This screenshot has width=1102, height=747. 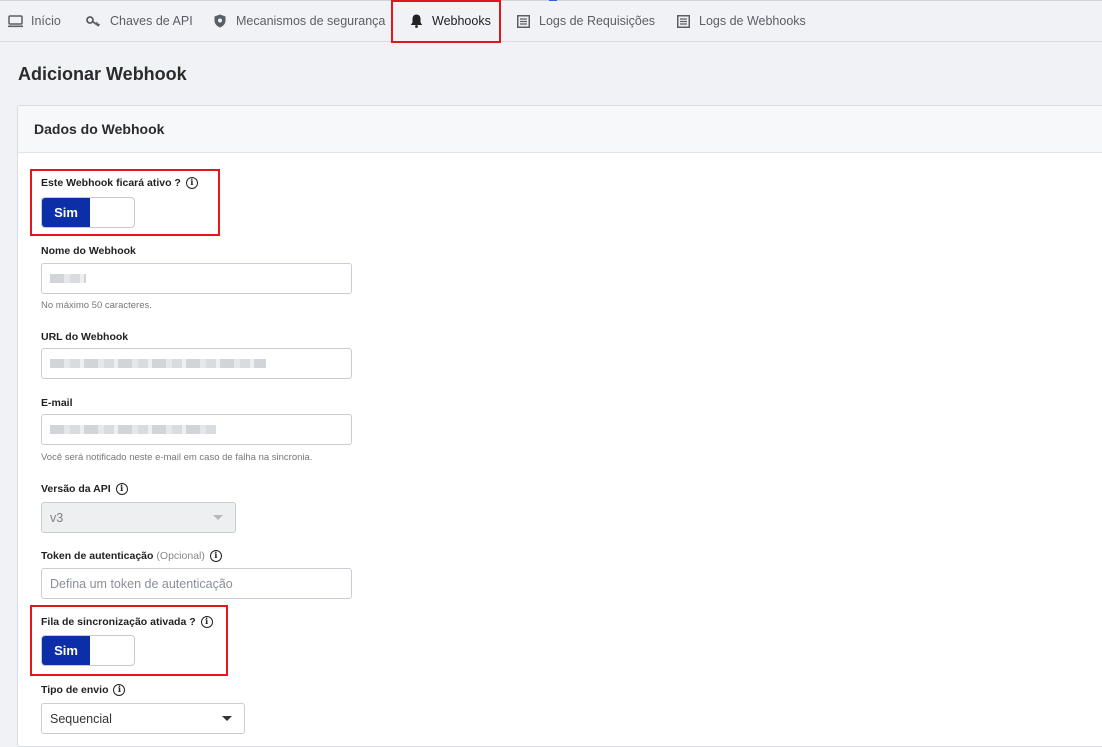 What do you see at coordinates (81, 718) in the screenshot?
I see `select-value: Sequencial` at bounding box center [81, 718].